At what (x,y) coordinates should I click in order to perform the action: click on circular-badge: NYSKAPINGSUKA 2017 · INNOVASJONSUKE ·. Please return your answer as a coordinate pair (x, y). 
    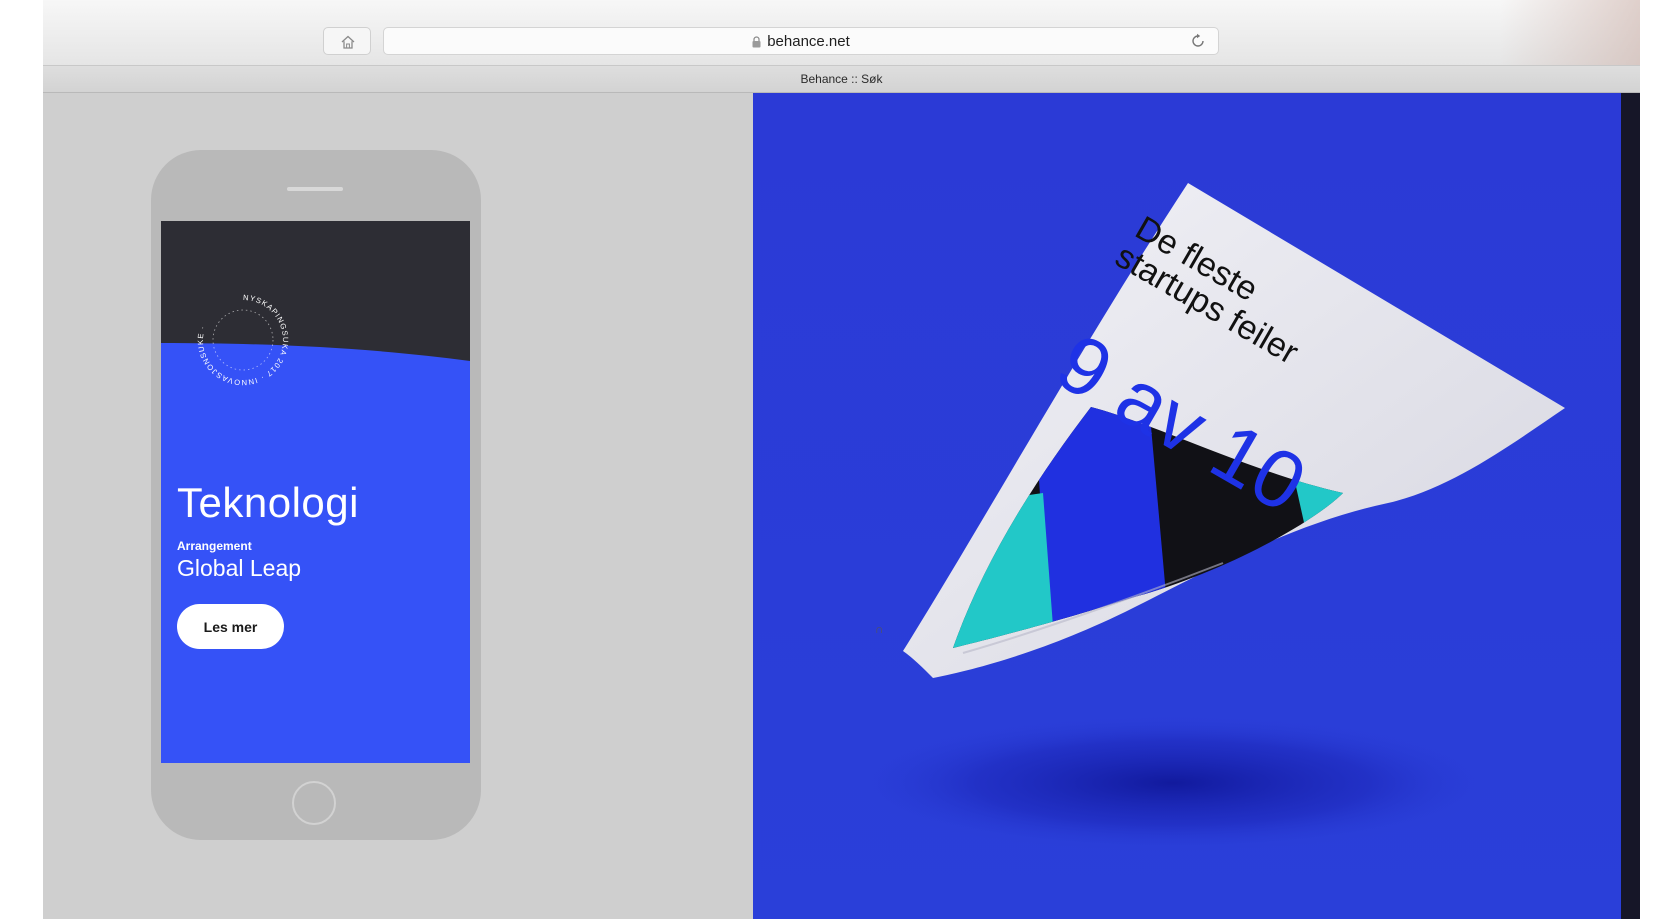
    Looking at the image, I should click on (243, 340).